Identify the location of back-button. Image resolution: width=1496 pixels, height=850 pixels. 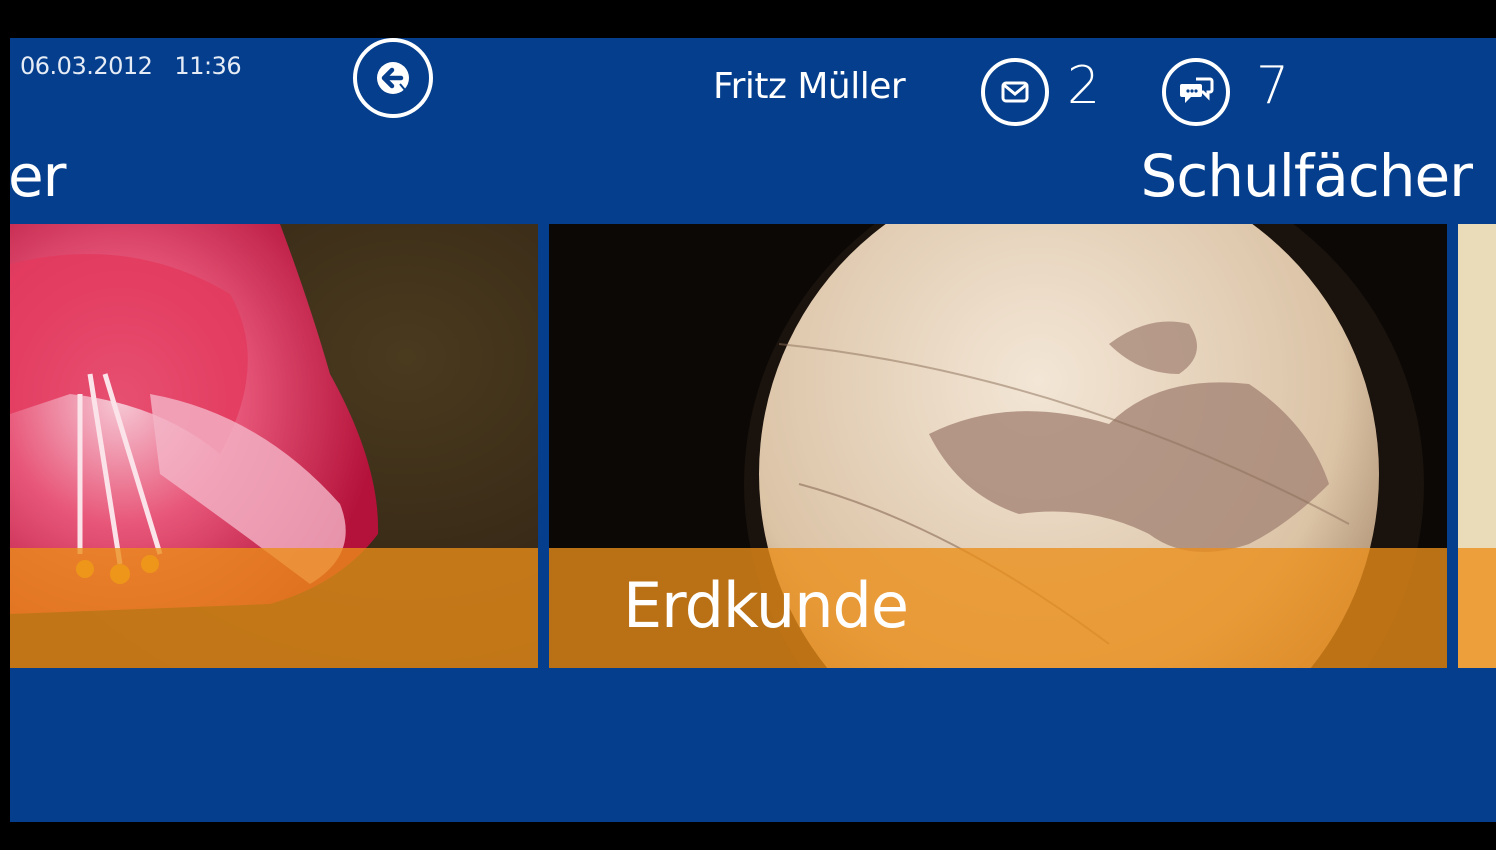
(393, 78).